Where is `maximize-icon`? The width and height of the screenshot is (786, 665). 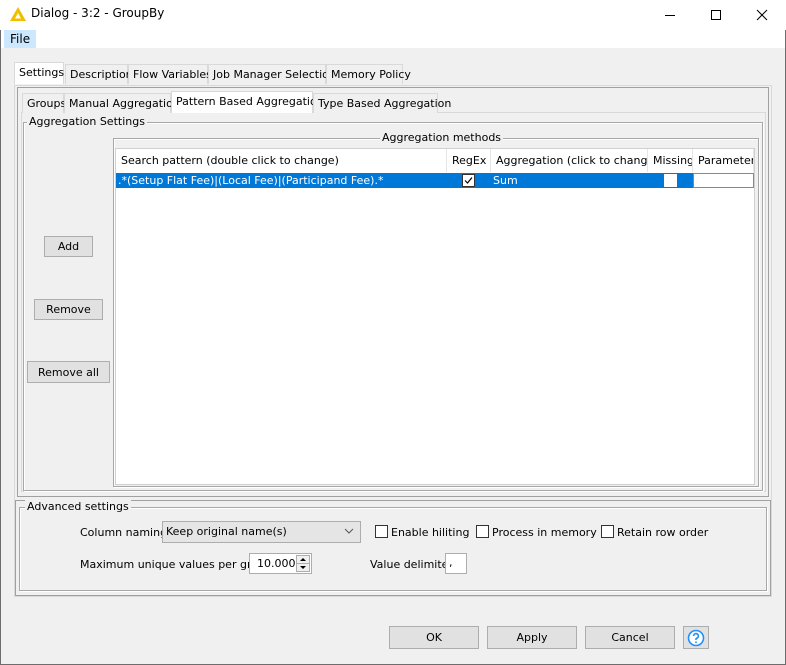
maximize-icon is located at coordinates (716, 15).